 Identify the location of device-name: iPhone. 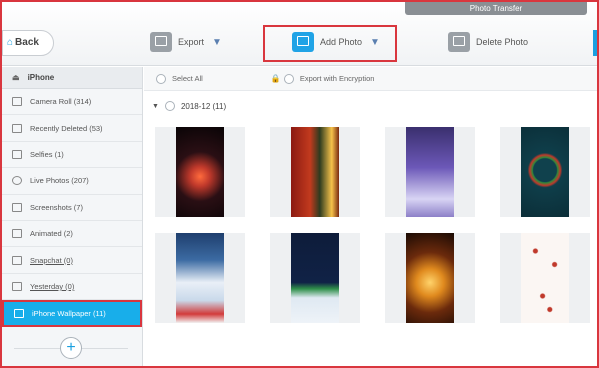
(41, 77).